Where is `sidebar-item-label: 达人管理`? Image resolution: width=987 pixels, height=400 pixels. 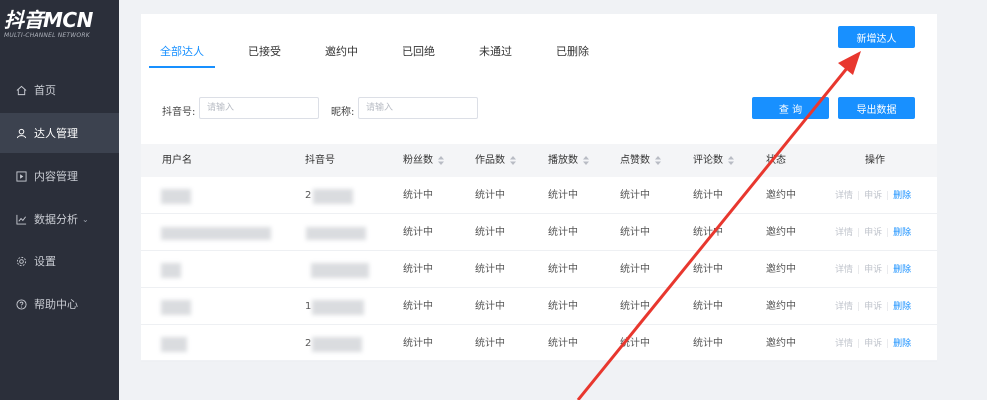 sidebar-item-label: 达人管理 is located at coordinates (56, 133).